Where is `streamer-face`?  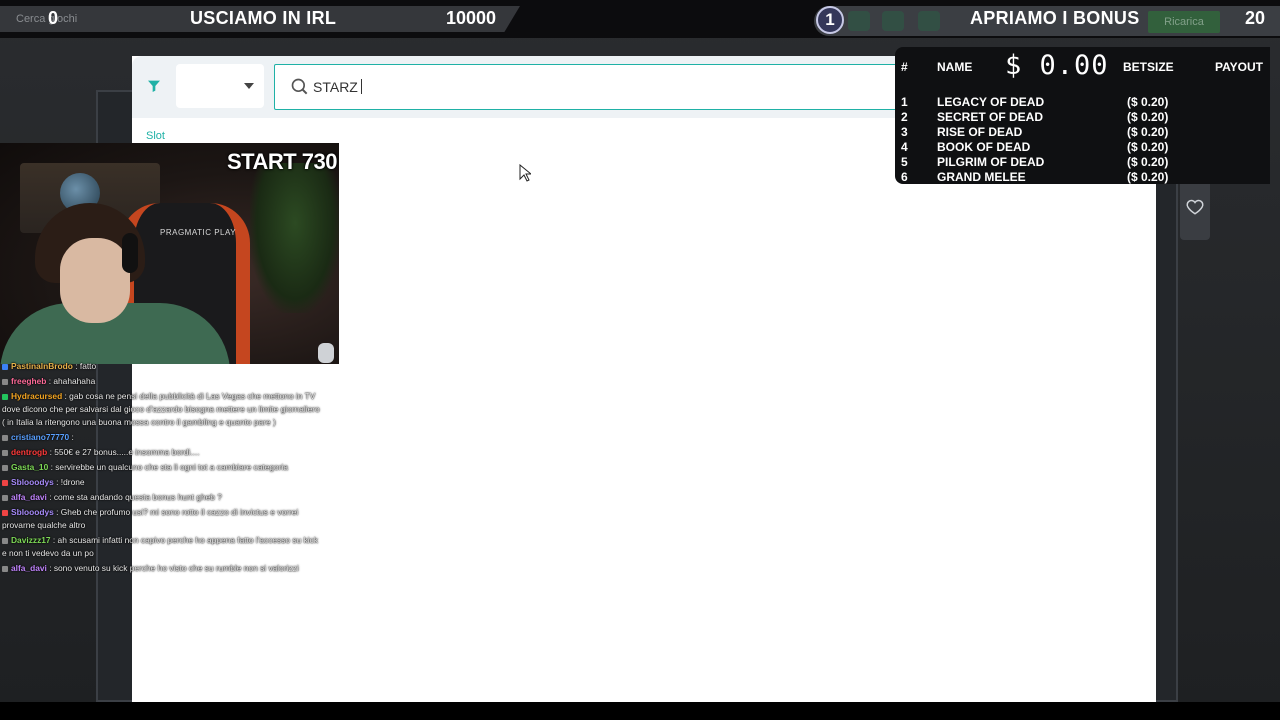
streamer-face is located at coordinates (95, 280).